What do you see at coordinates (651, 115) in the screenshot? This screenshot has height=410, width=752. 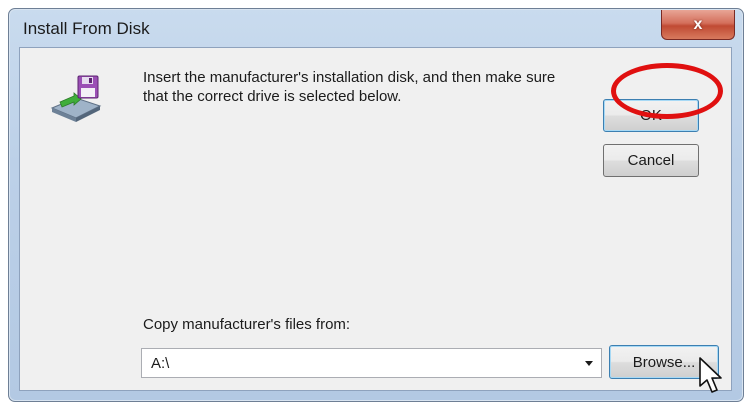 I see `ok-button: OK` at bounding box center [651, 115].